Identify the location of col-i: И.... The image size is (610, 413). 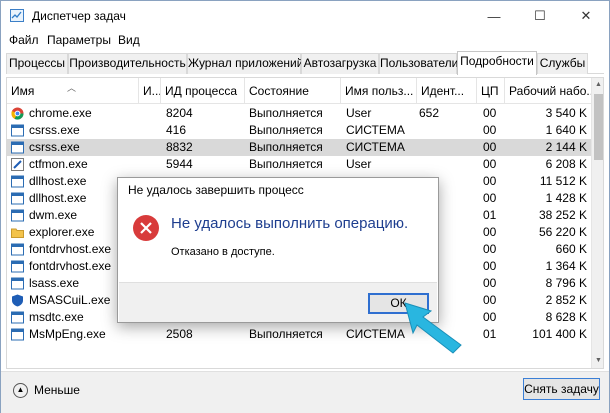
(150, 91).